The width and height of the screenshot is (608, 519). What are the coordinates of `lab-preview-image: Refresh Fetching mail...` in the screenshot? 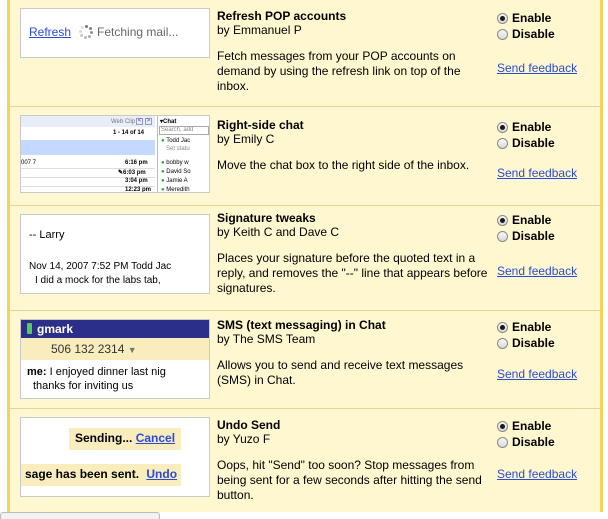 It's located at (115, 33).